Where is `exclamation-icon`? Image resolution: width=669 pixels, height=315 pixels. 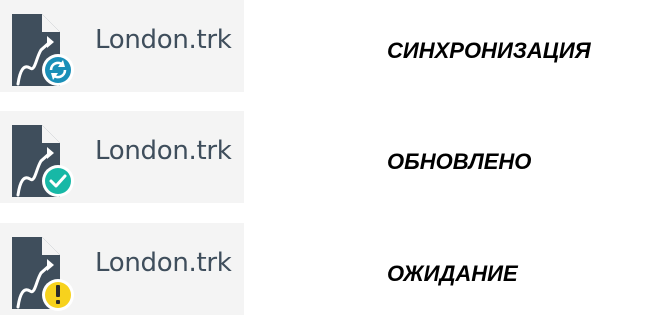 exclamation-icon is located at coordinates (58, 295).